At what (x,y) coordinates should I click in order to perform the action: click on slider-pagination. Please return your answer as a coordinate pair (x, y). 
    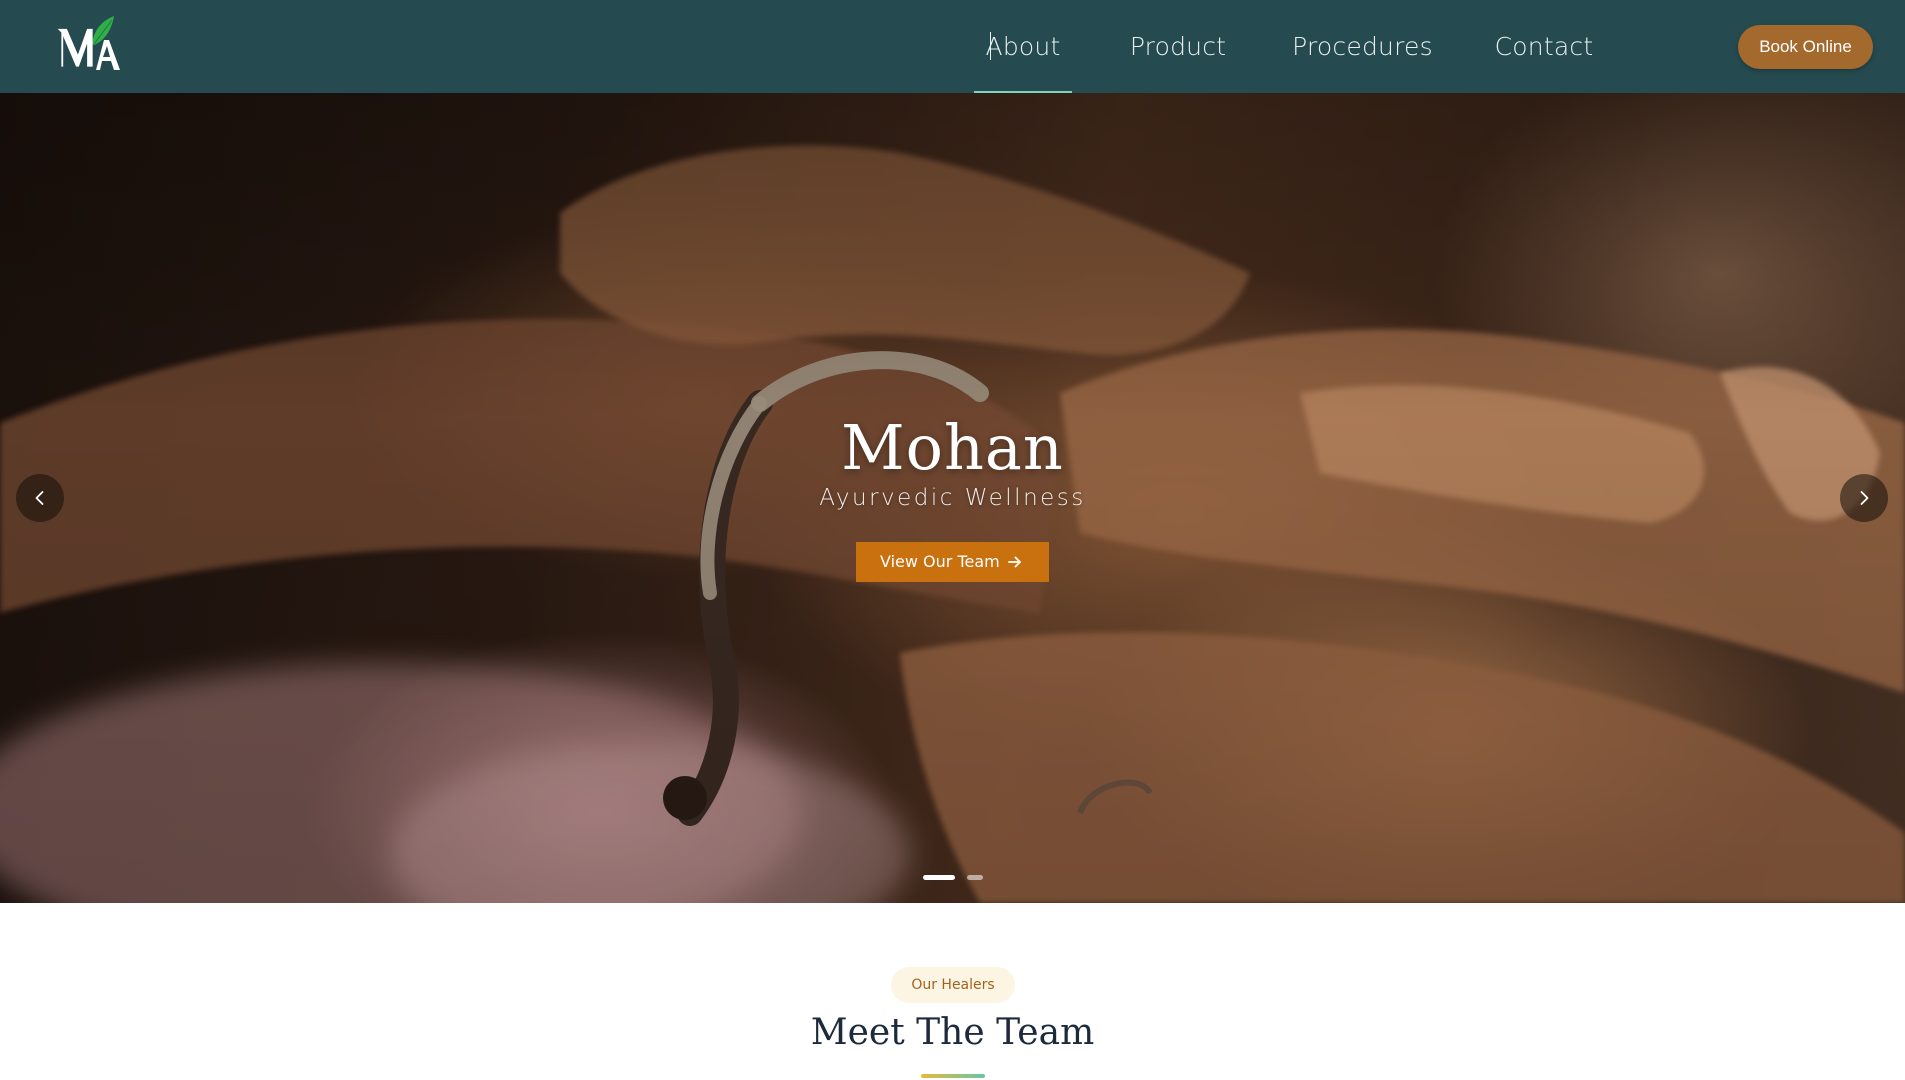
    Looking at the image, I should click on (952, 879).